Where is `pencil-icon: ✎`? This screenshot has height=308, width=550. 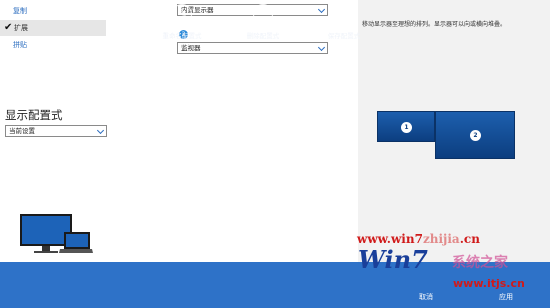
pencil-icon: ✎ is located at coordinates (182, 14).